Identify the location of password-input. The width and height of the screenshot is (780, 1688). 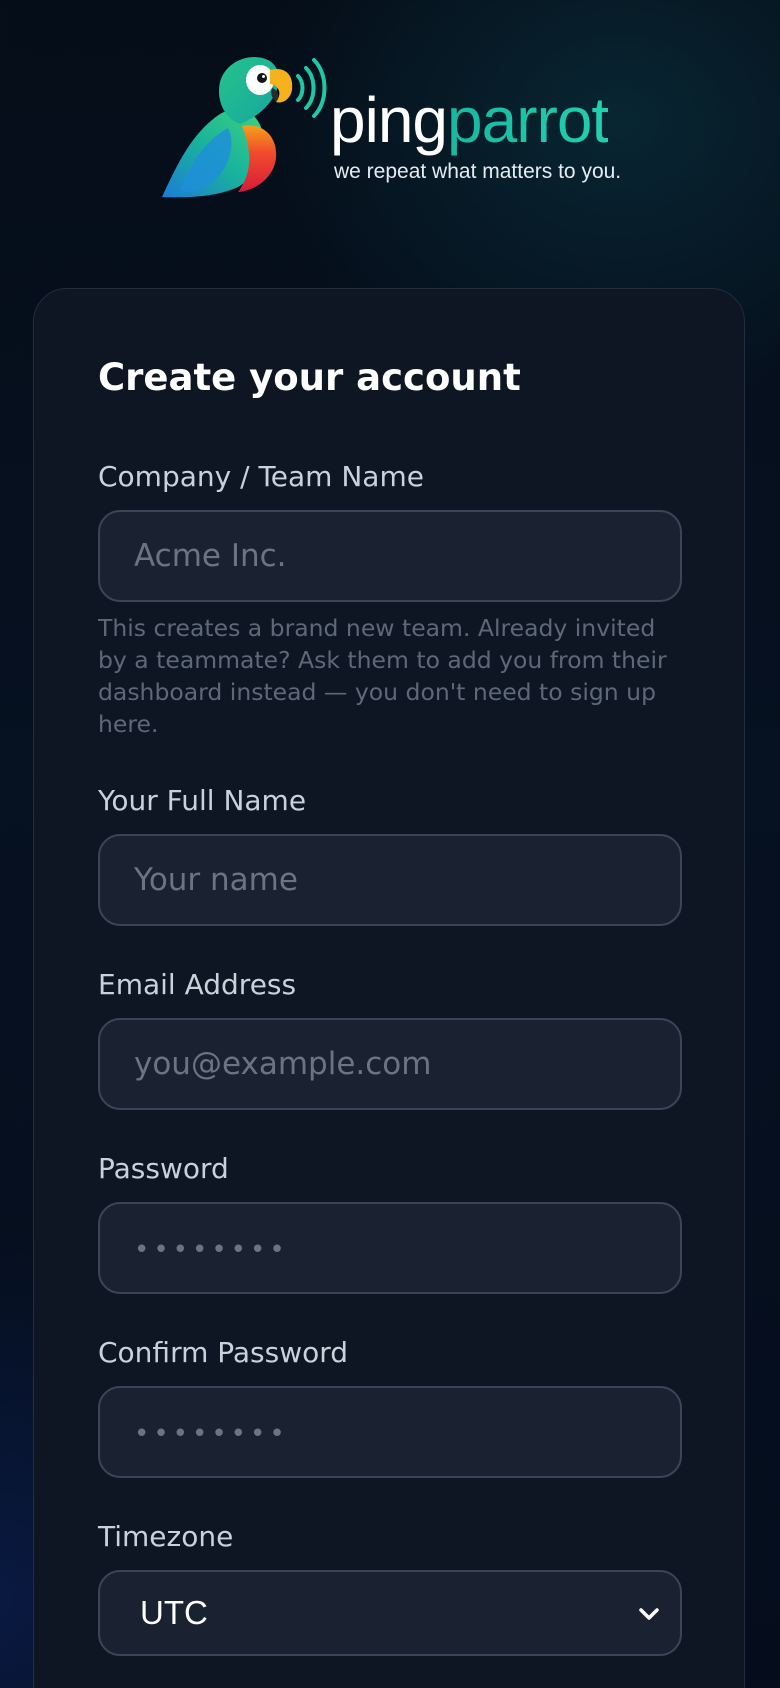
(390, 1248).